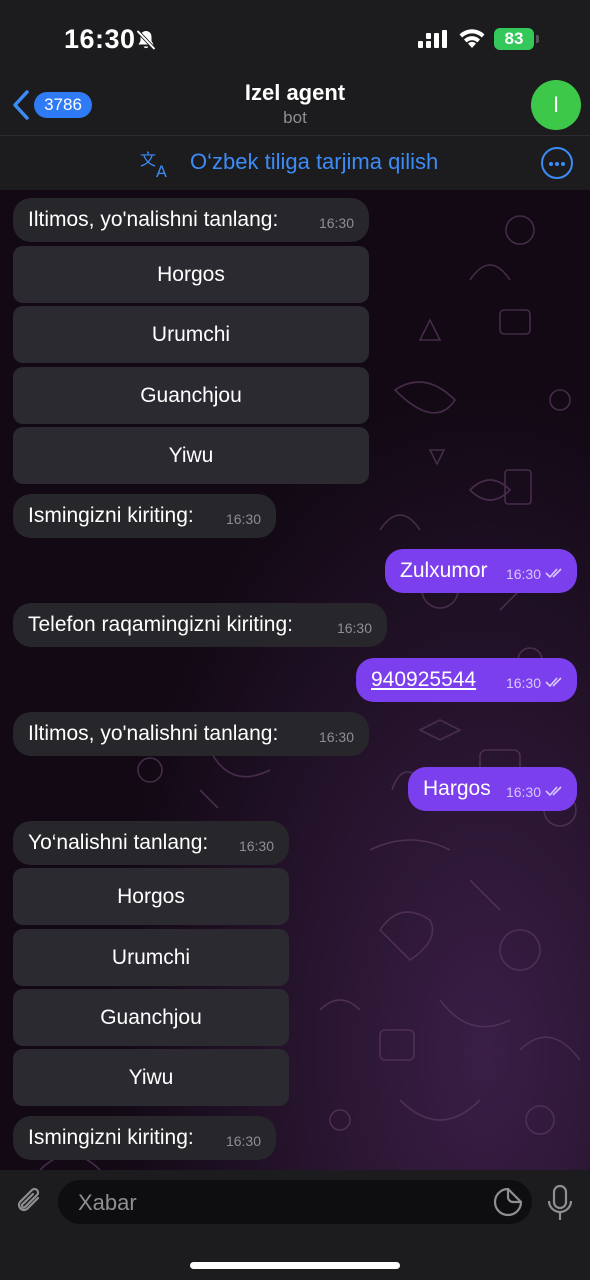  Describe the element at coordinates (146, 40) in the screenshot. I see `bell-muted-icon` at that location.